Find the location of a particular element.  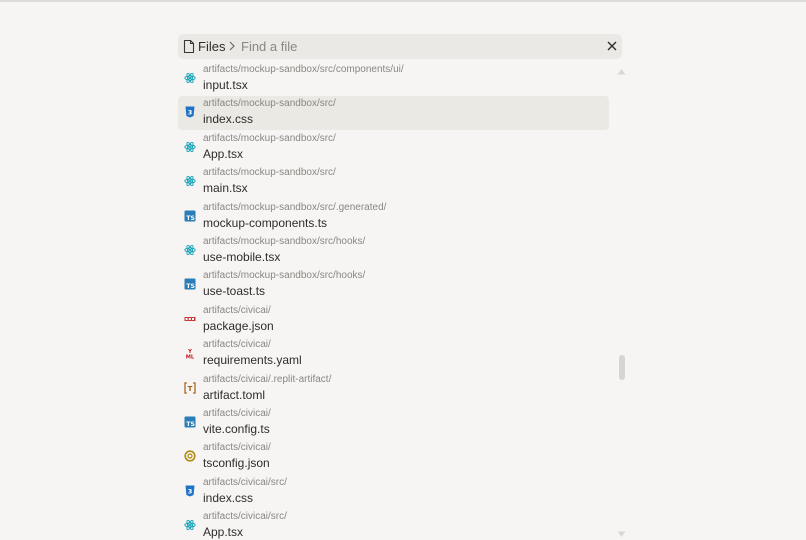

file-name: use-mobile.tsx is located at coordinates (242, 257).